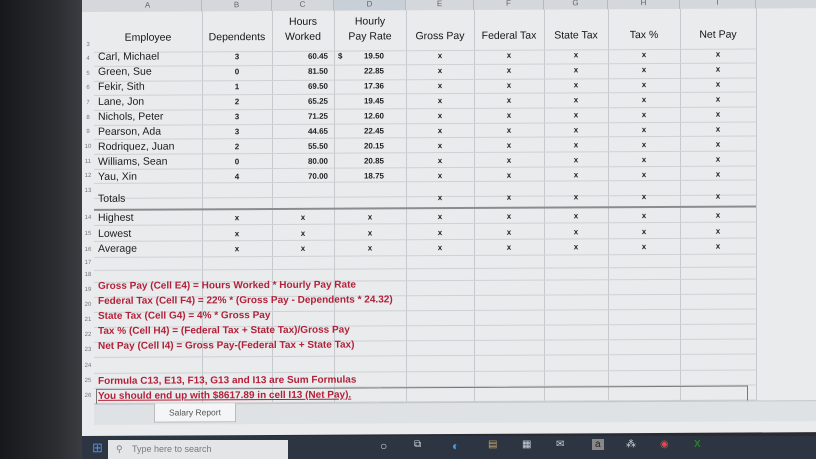  I want to click on chrome-icon: ◉, so click(664, 444).